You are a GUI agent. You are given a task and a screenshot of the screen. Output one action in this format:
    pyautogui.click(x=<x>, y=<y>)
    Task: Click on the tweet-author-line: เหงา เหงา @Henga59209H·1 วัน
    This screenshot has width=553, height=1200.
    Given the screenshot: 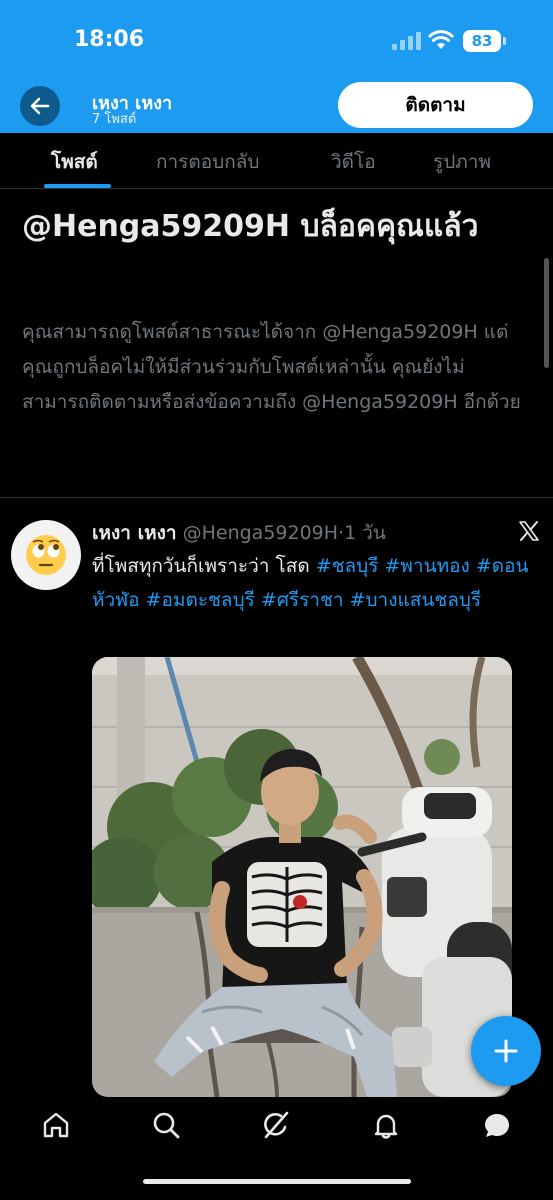 What is the action you would take?
    pyautogui.click(x=239, y=533)
    